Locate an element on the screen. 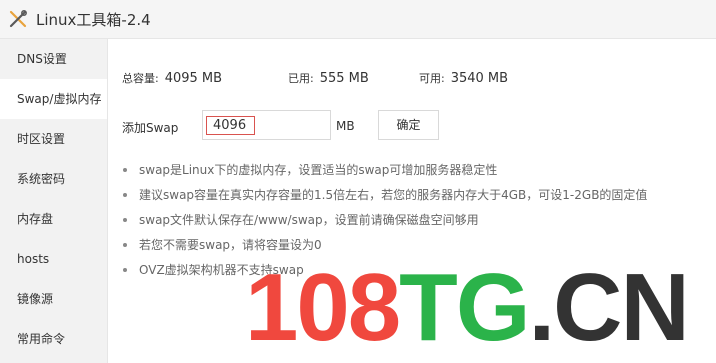 The width and height of the screenshot is (716, 363). swap-size-unit: MB is located at coordinates (345, 126).